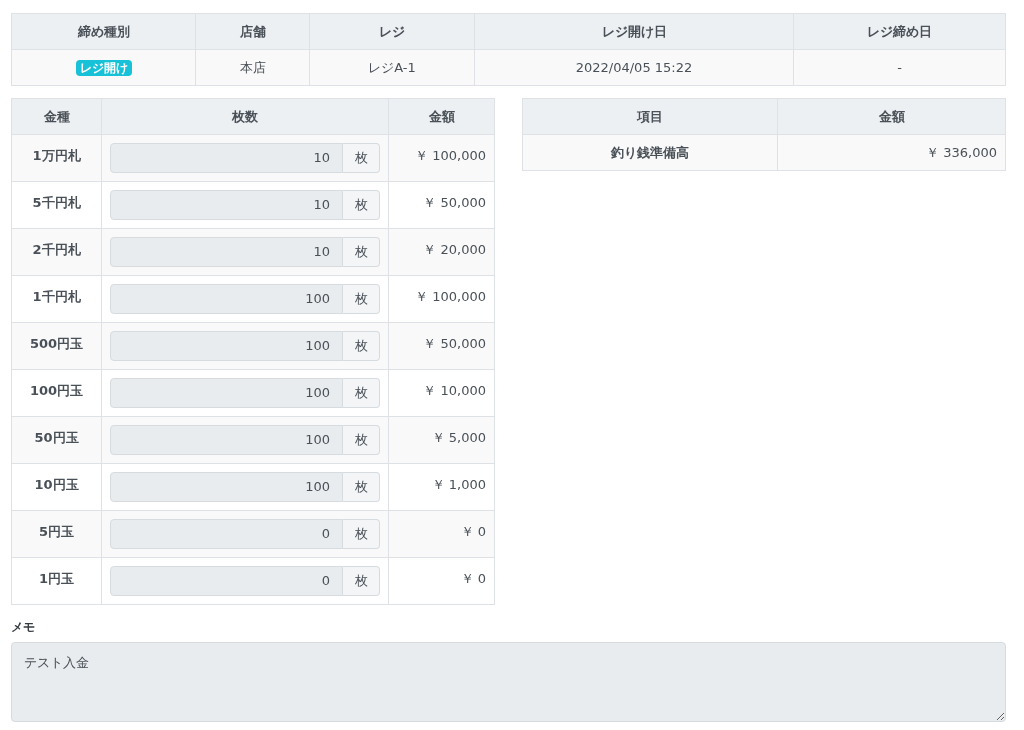 The height and width of the screenshot is (730, 1024). What do you see at coordinates (56, 581) in the screenshot?
I see `table-cell: 1円玉` at bounding box center [56, 581].